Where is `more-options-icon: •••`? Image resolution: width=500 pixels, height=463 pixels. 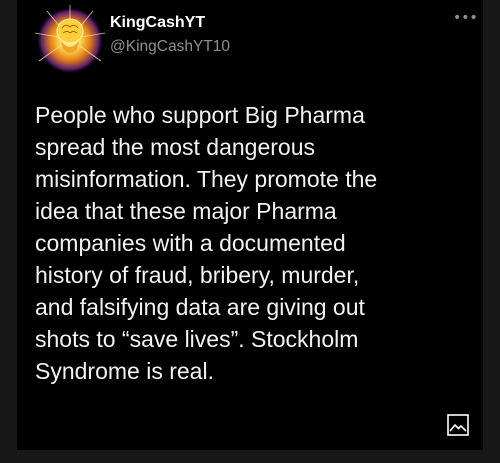 more-options-icon: ••• is located at coordinates (465, 18).